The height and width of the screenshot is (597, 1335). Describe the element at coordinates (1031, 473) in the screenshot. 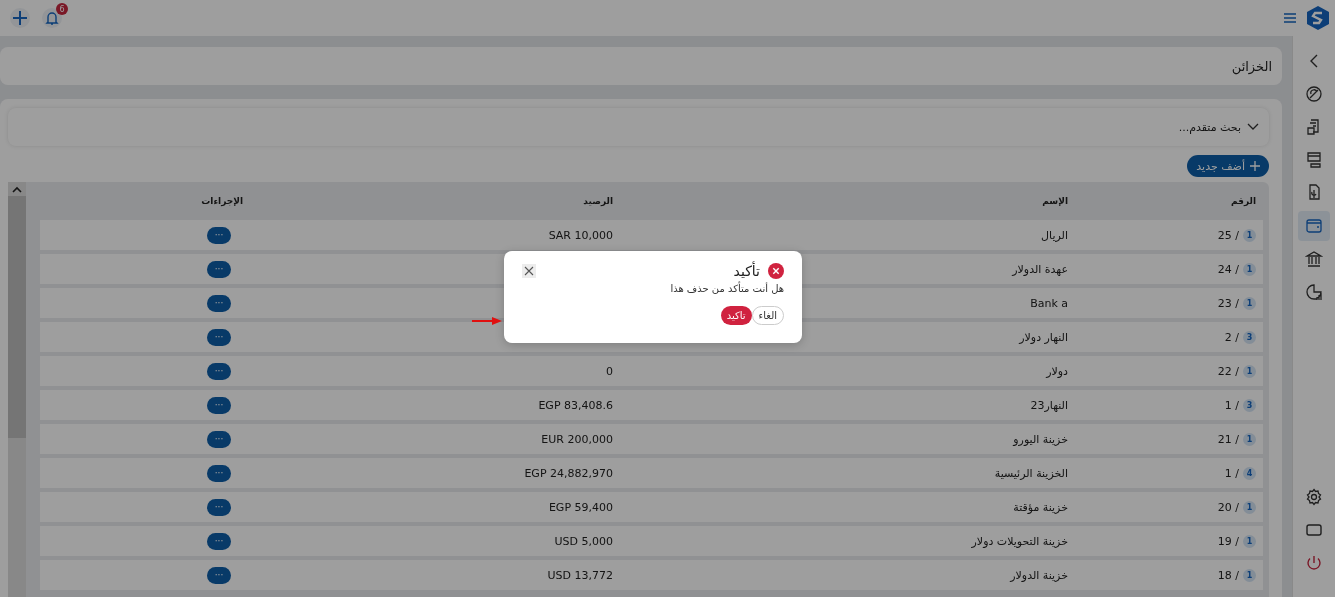

I see `name-cell: الخزينة الرئيسية` at that location.